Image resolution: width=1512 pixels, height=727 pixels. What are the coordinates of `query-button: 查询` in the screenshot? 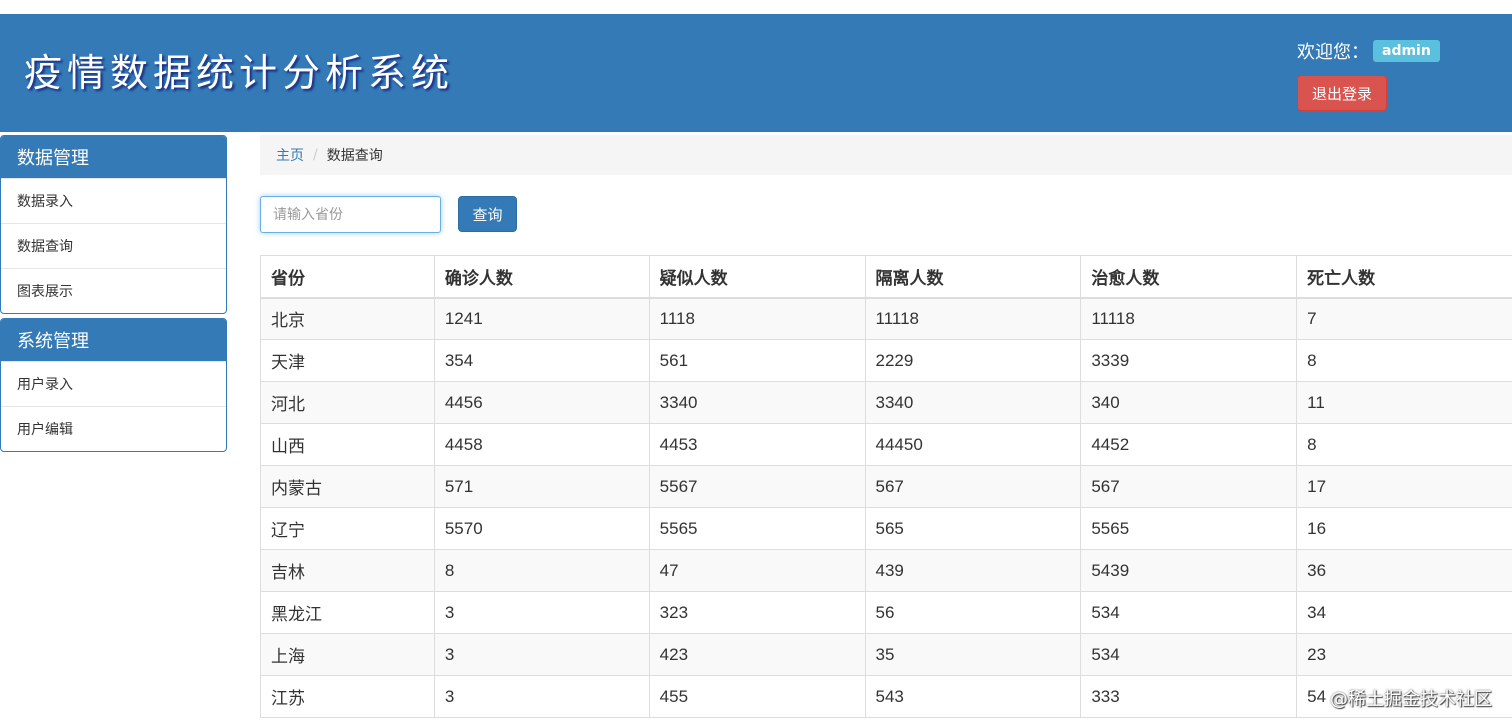 It's located at (487, 214).